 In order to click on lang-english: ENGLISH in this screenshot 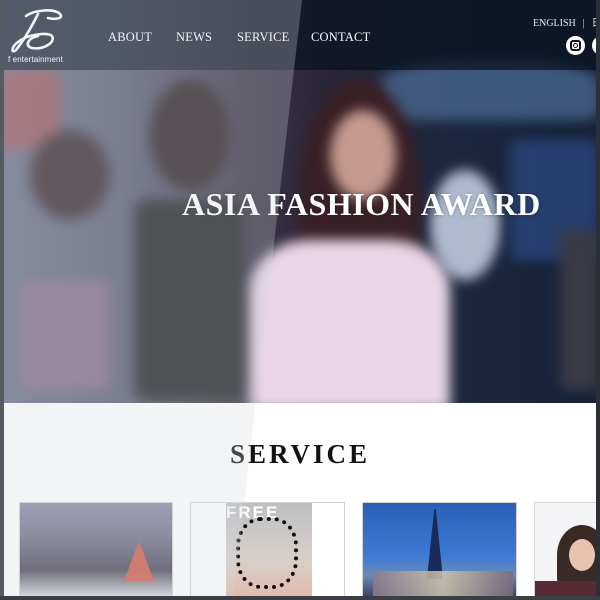, I will do `click(554, 23)`.